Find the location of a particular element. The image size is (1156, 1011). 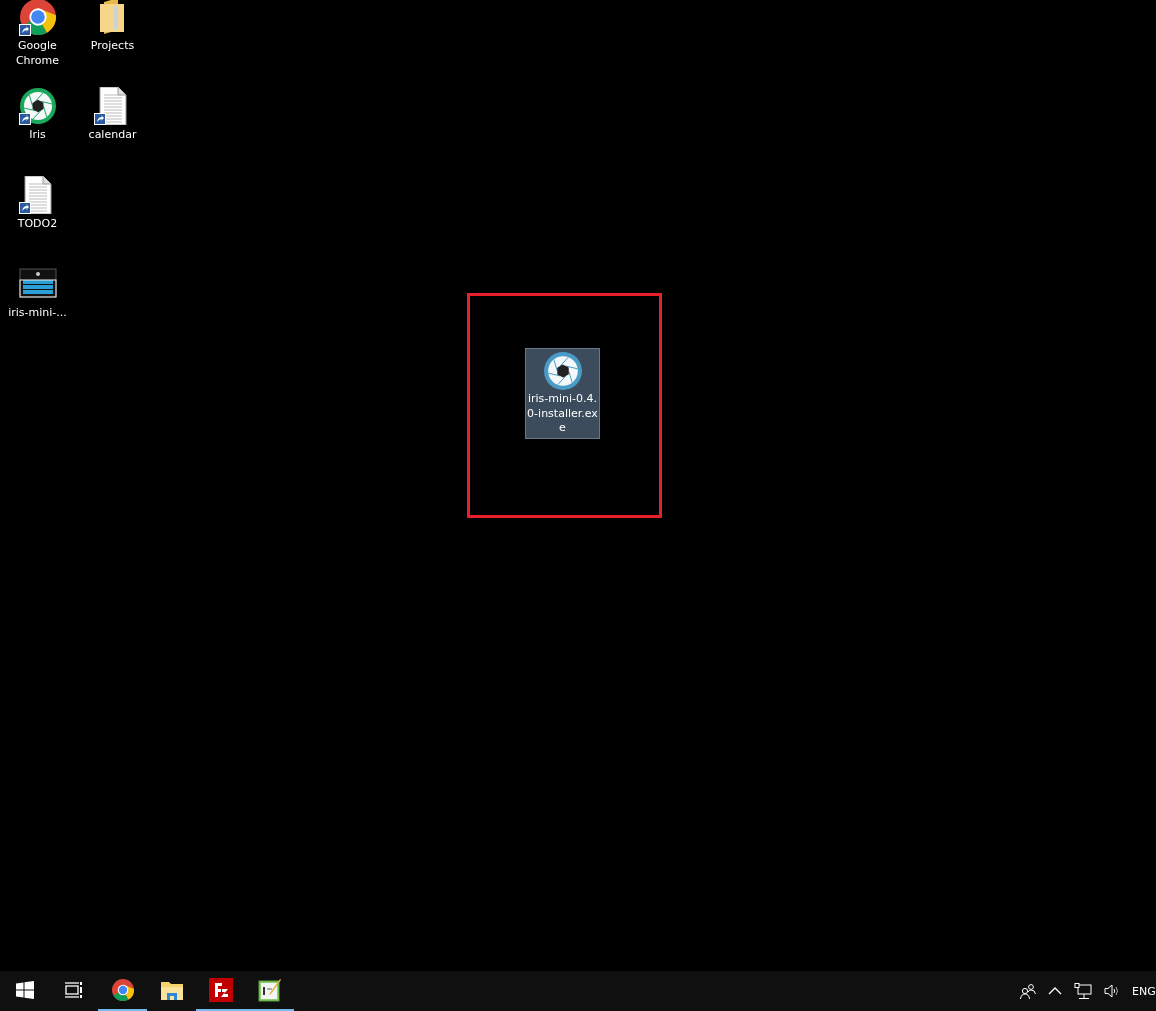

people-icon is located at coordinates (1028, 991).